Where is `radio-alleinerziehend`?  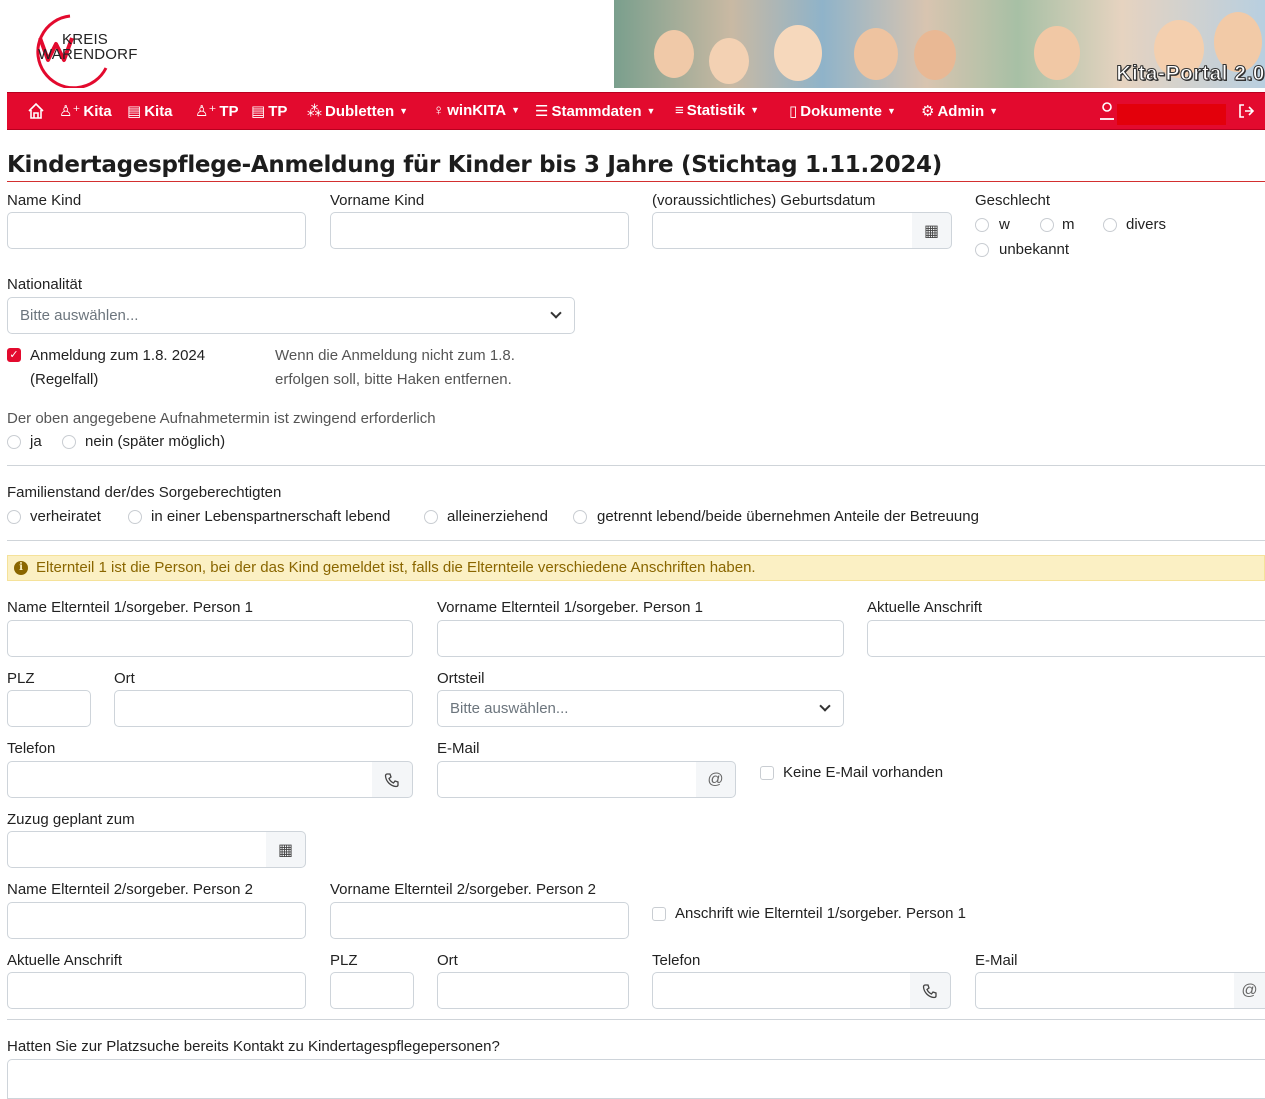
radio-alleinerziehend is located at coordinates (431, 517).